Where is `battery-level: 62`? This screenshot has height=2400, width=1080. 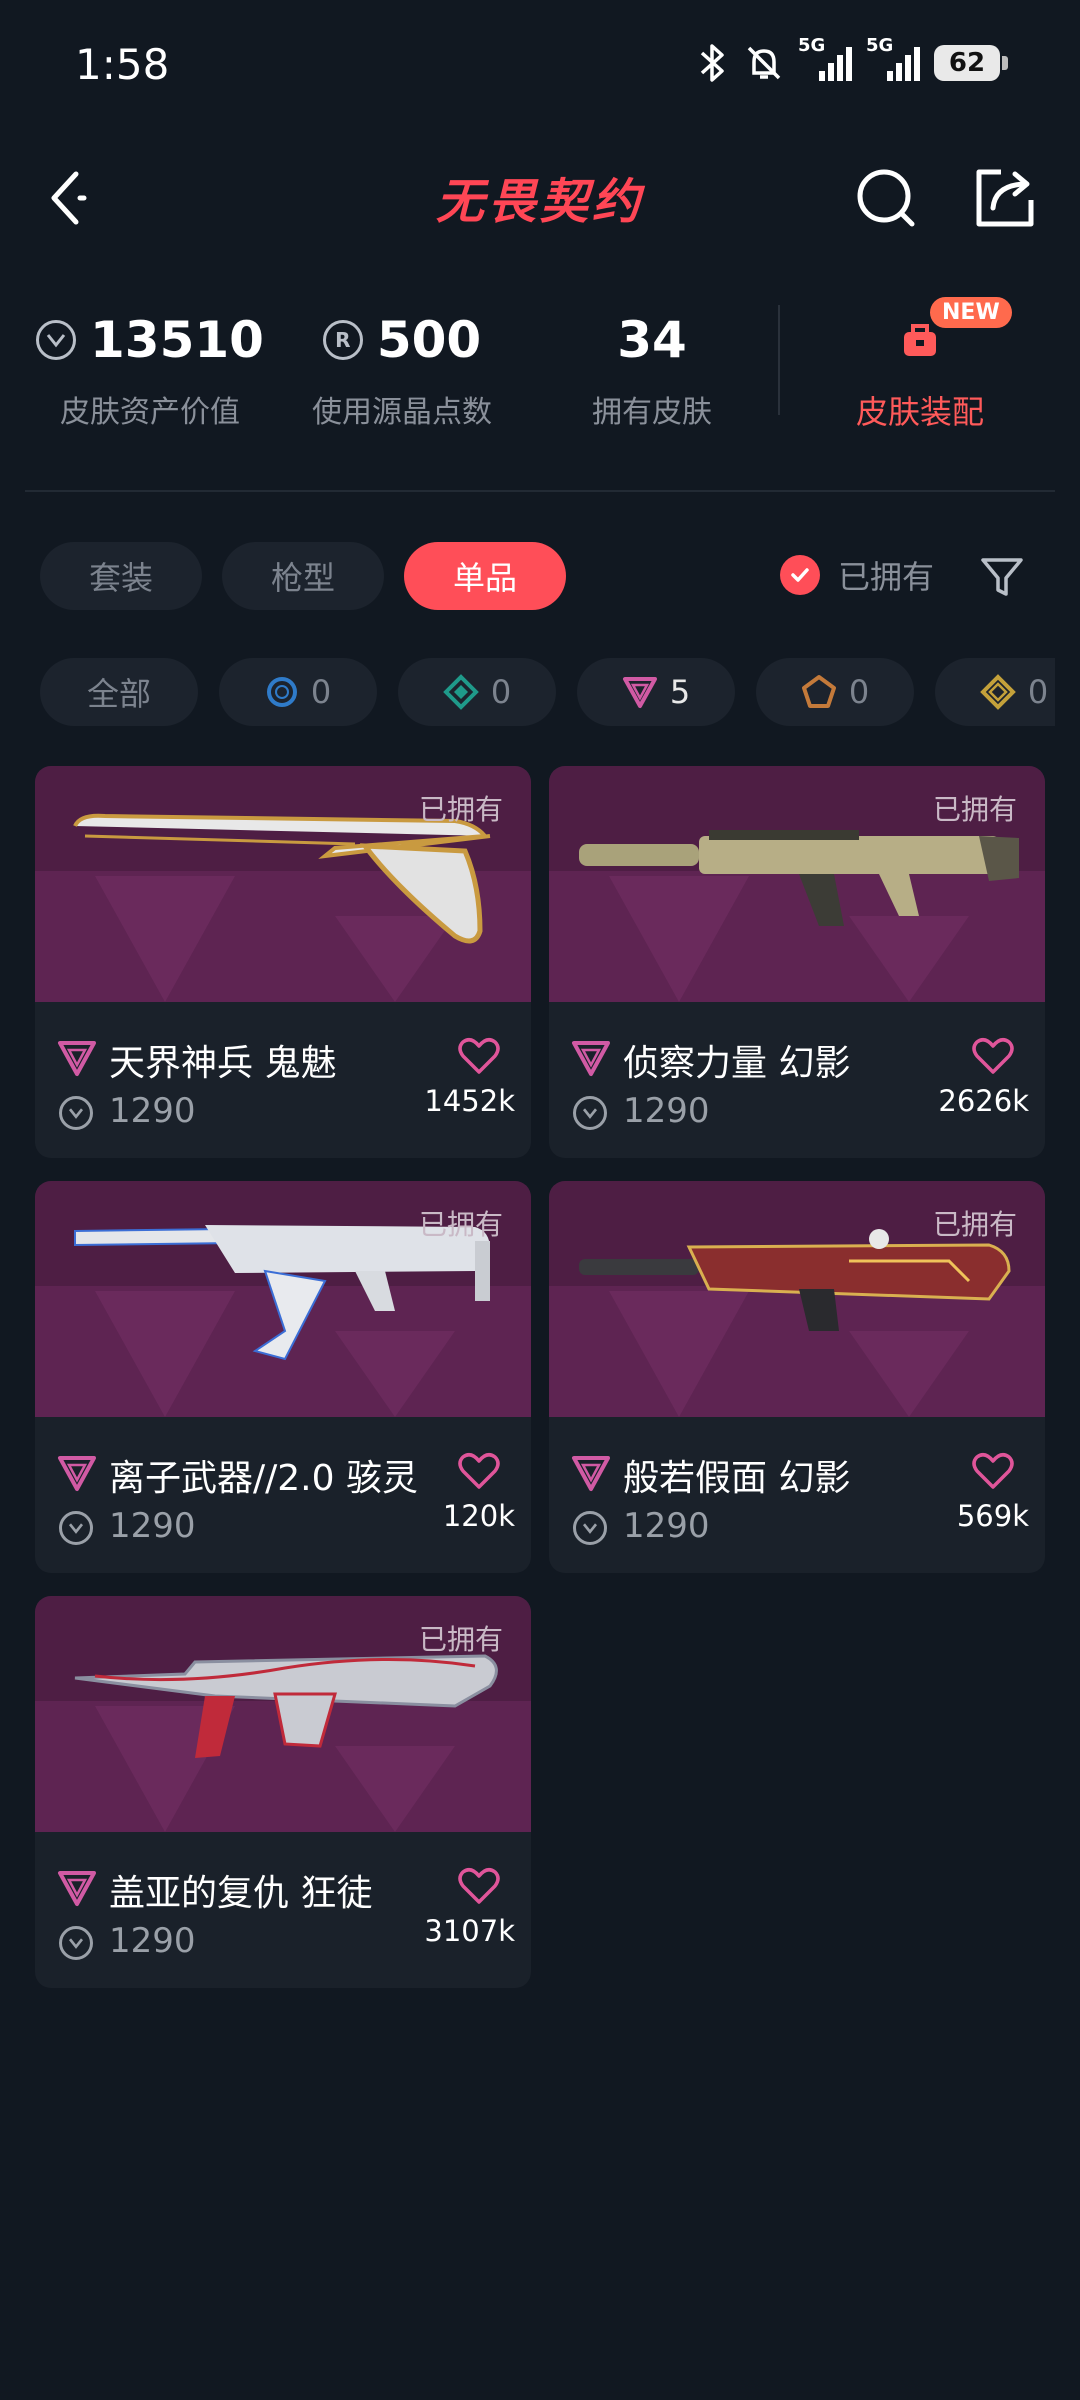
battery-level: 62 is located at coordinates (967, 63).